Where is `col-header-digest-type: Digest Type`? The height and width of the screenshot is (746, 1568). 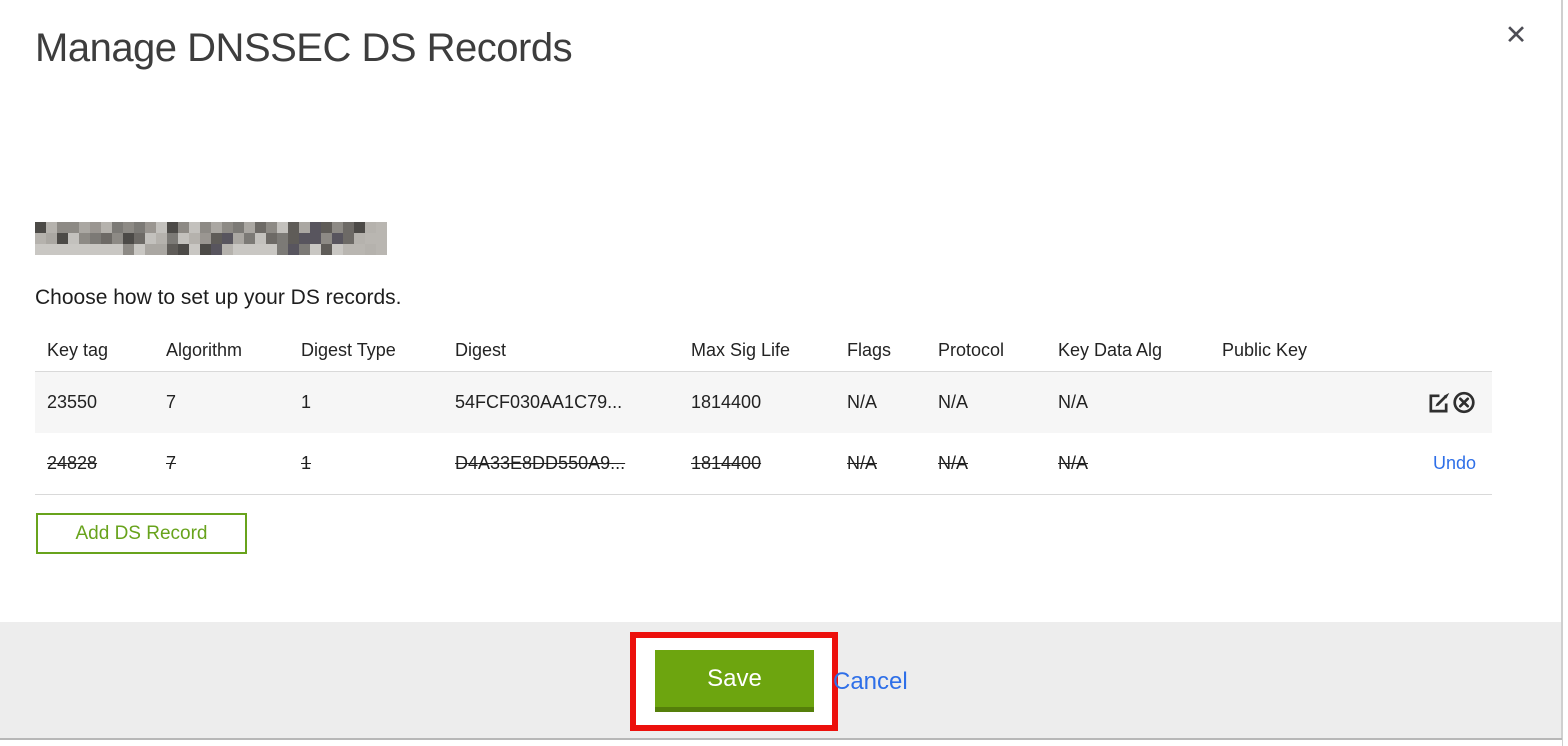
col-header-digest-type: Digest Type is located at coordinates (348, 350).